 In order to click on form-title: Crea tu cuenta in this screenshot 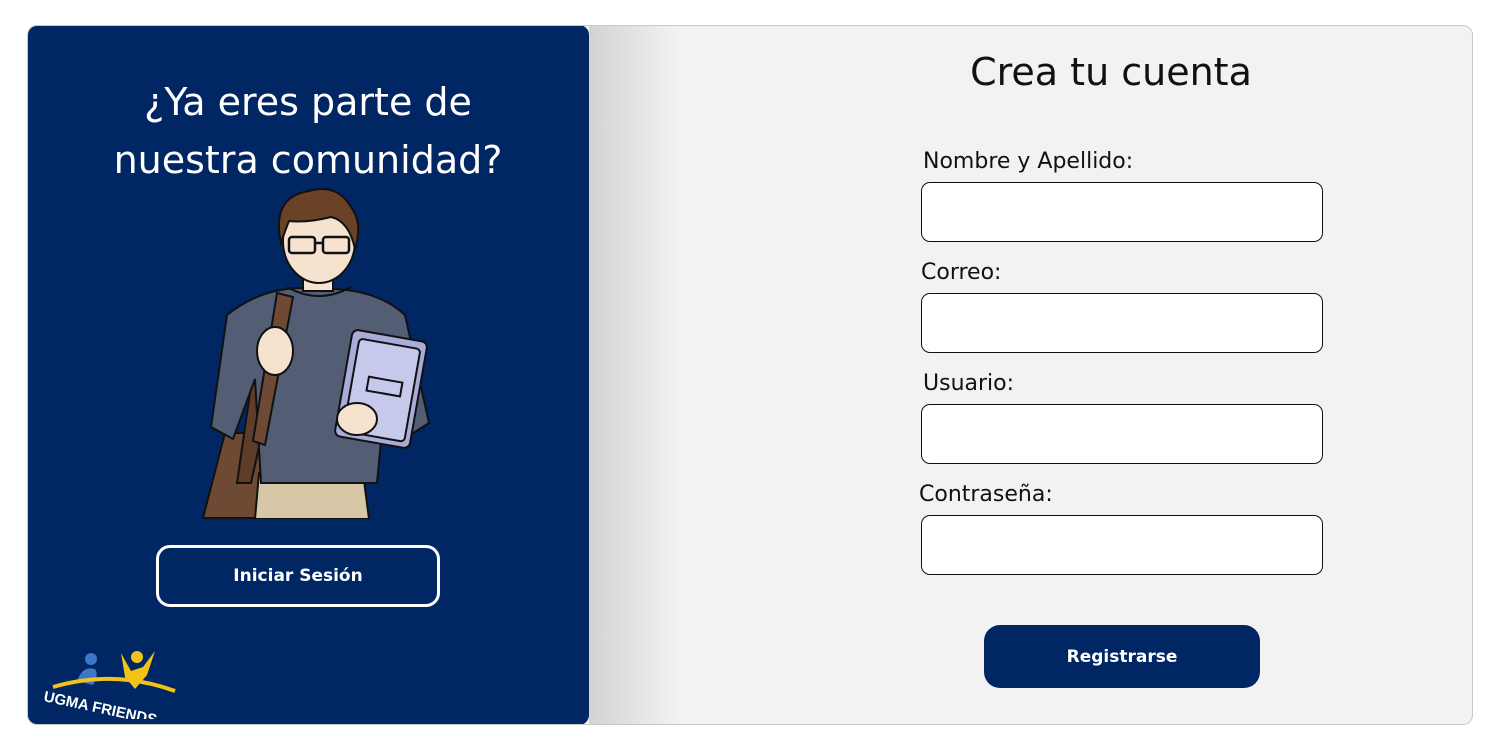, I will do `click(1111, 72)`.